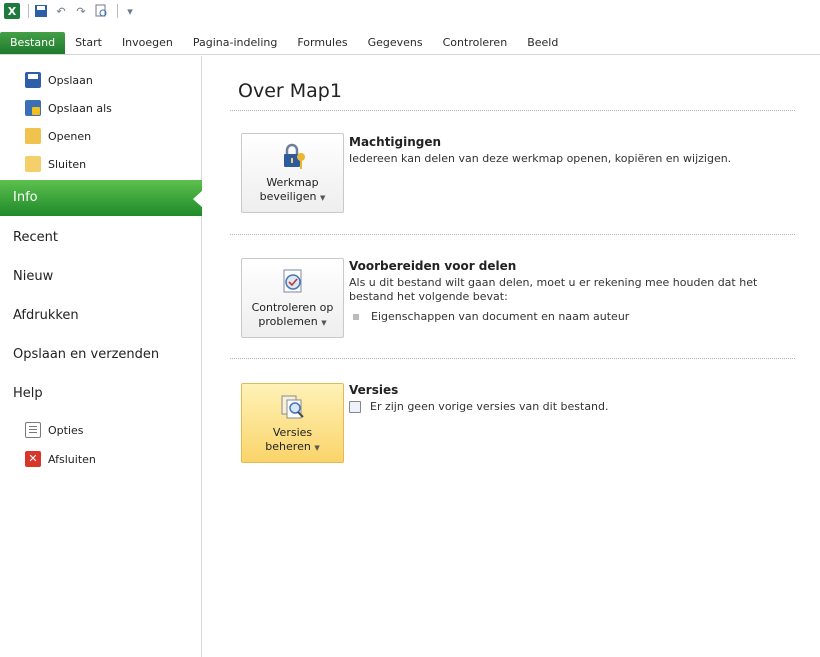 The height and width of the screenshot is (657, 820). What do you see at coordinates (101, 316) in the screenshot?
I see `nav-afdrukken: Afdrukken` at bounding box center [101, 316].